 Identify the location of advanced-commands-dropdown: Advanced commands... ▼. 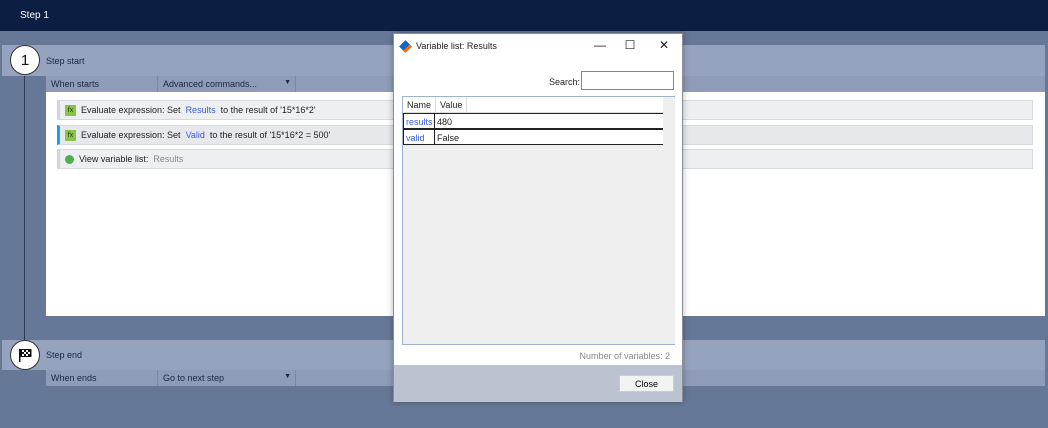
(227, 84).